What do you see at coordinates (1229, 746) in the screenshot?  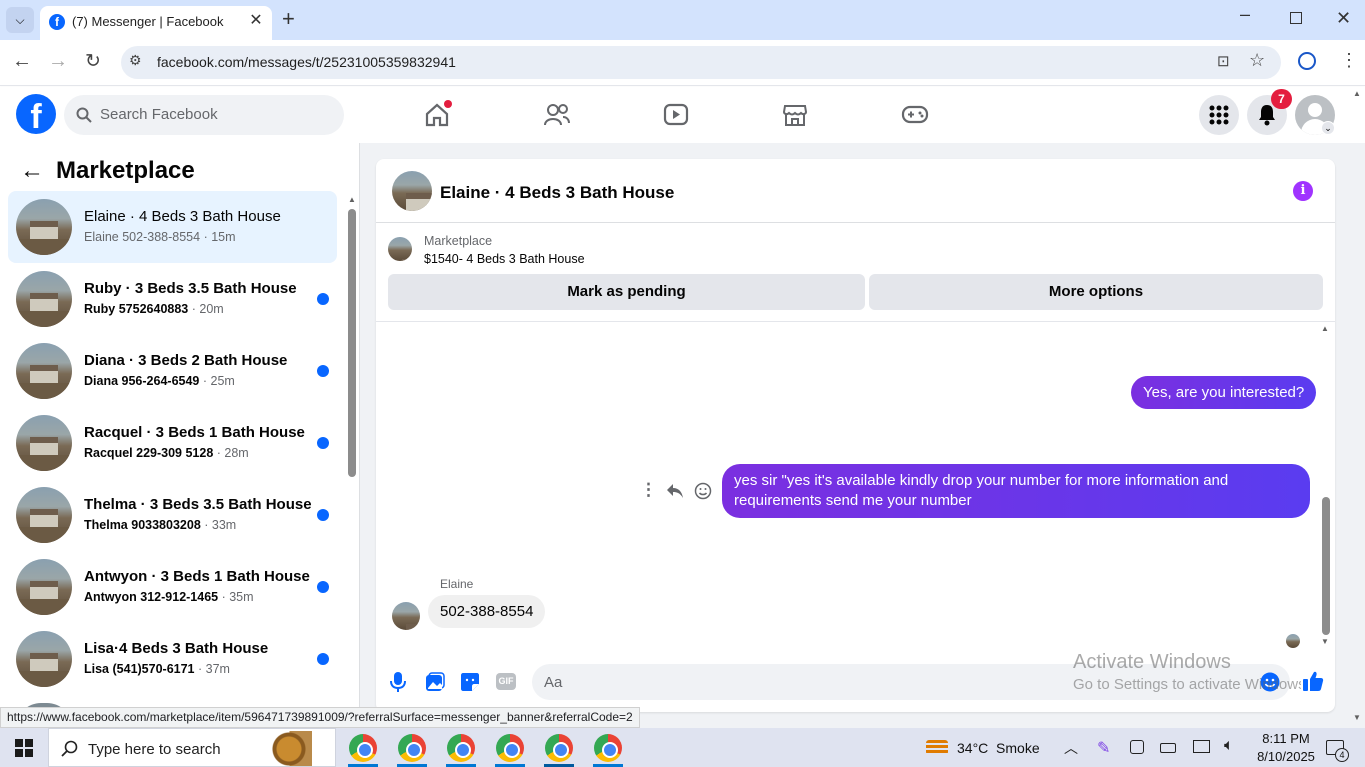 I see `volume-icon: 🔈︎` at bounding box center [1229, 746].